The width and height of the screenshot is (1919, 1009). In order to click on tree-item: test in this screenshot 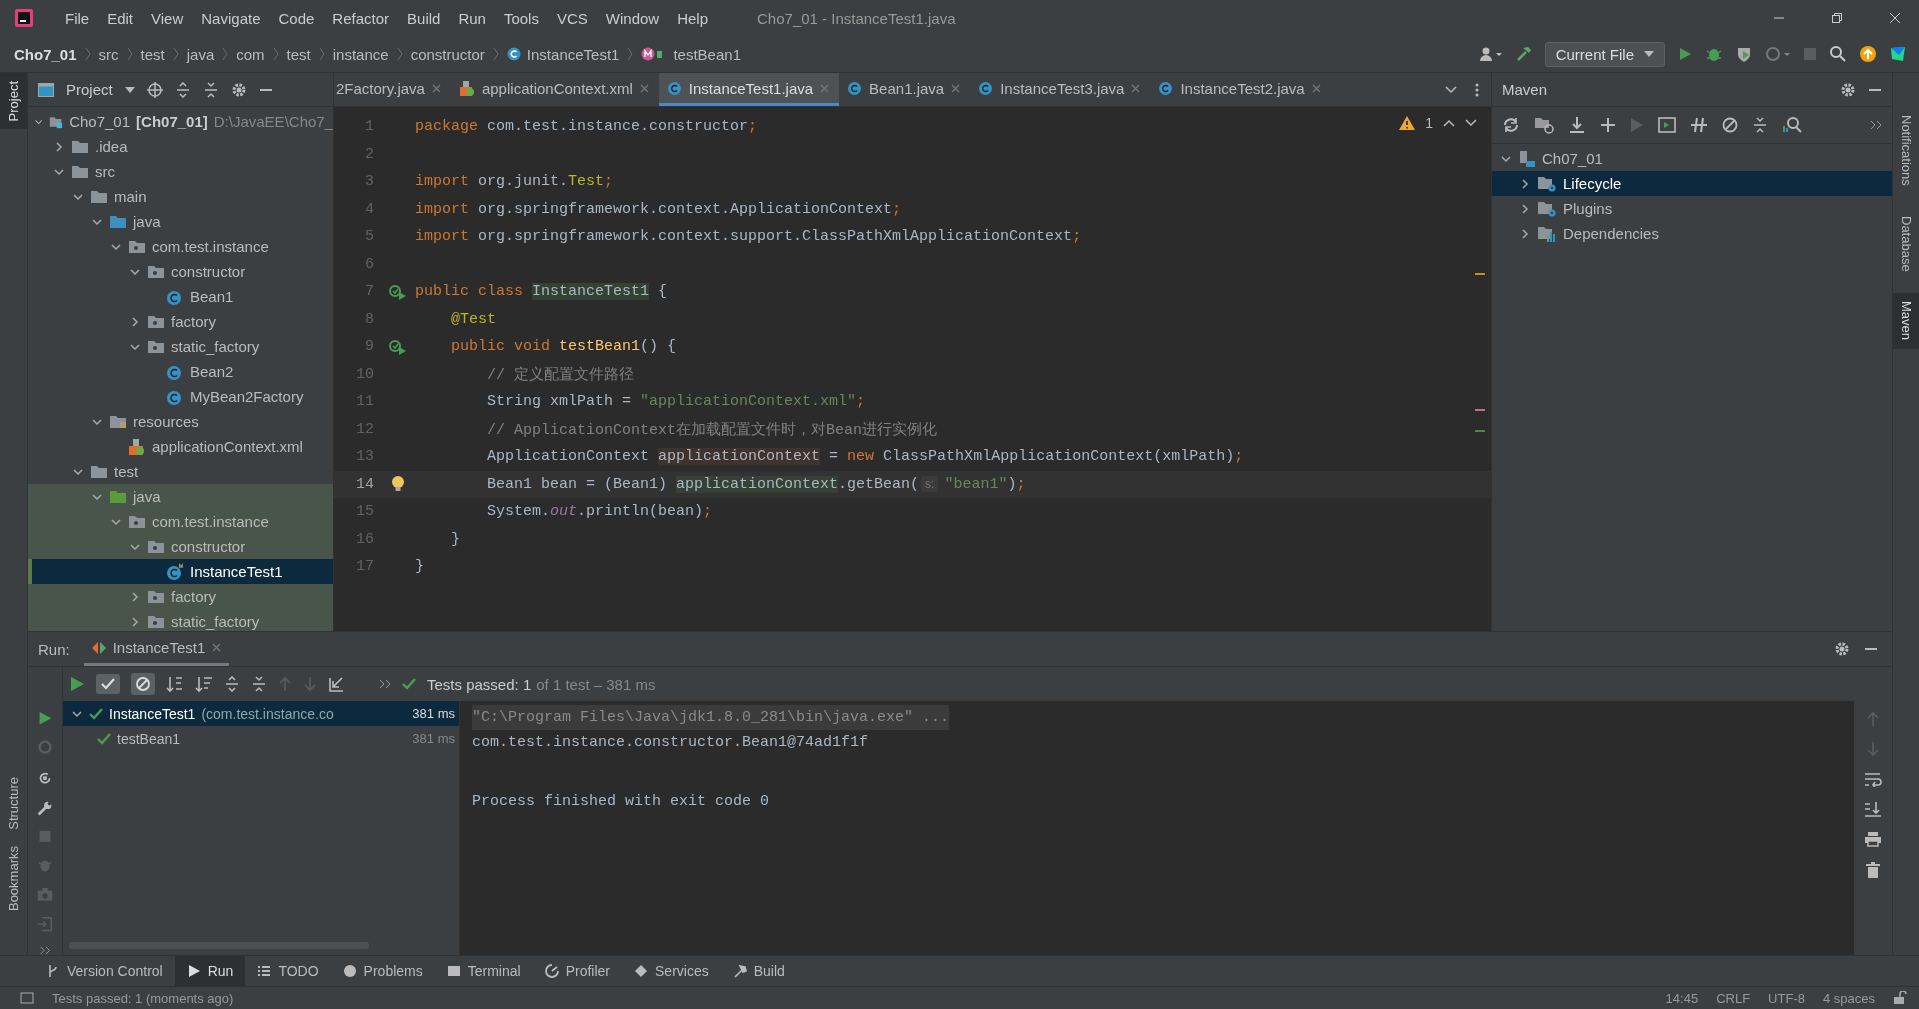, I will do `click(180, 471)`.